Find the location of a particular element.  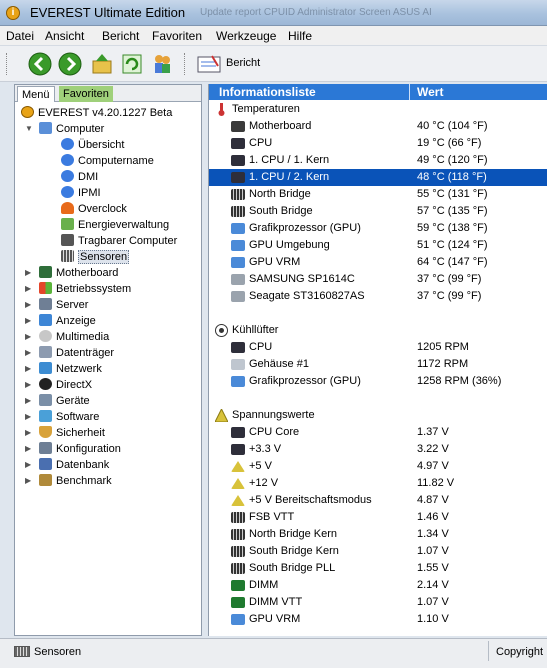

menu-datei: Datei is located at coordinates (20, 36).